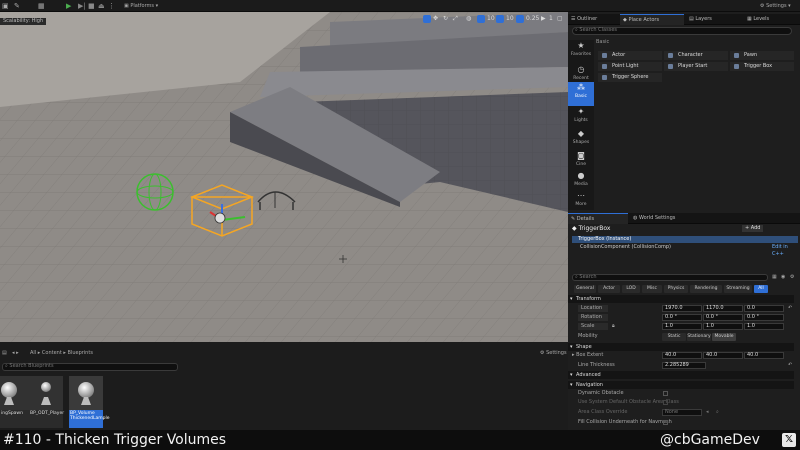 The height and width of the screenshot is (450, 800). What do you see at coordinates (652, 19) in the screenshot?
I see `tab-place-actors: ◆ Place Actors` at bounding box center [652, 19].